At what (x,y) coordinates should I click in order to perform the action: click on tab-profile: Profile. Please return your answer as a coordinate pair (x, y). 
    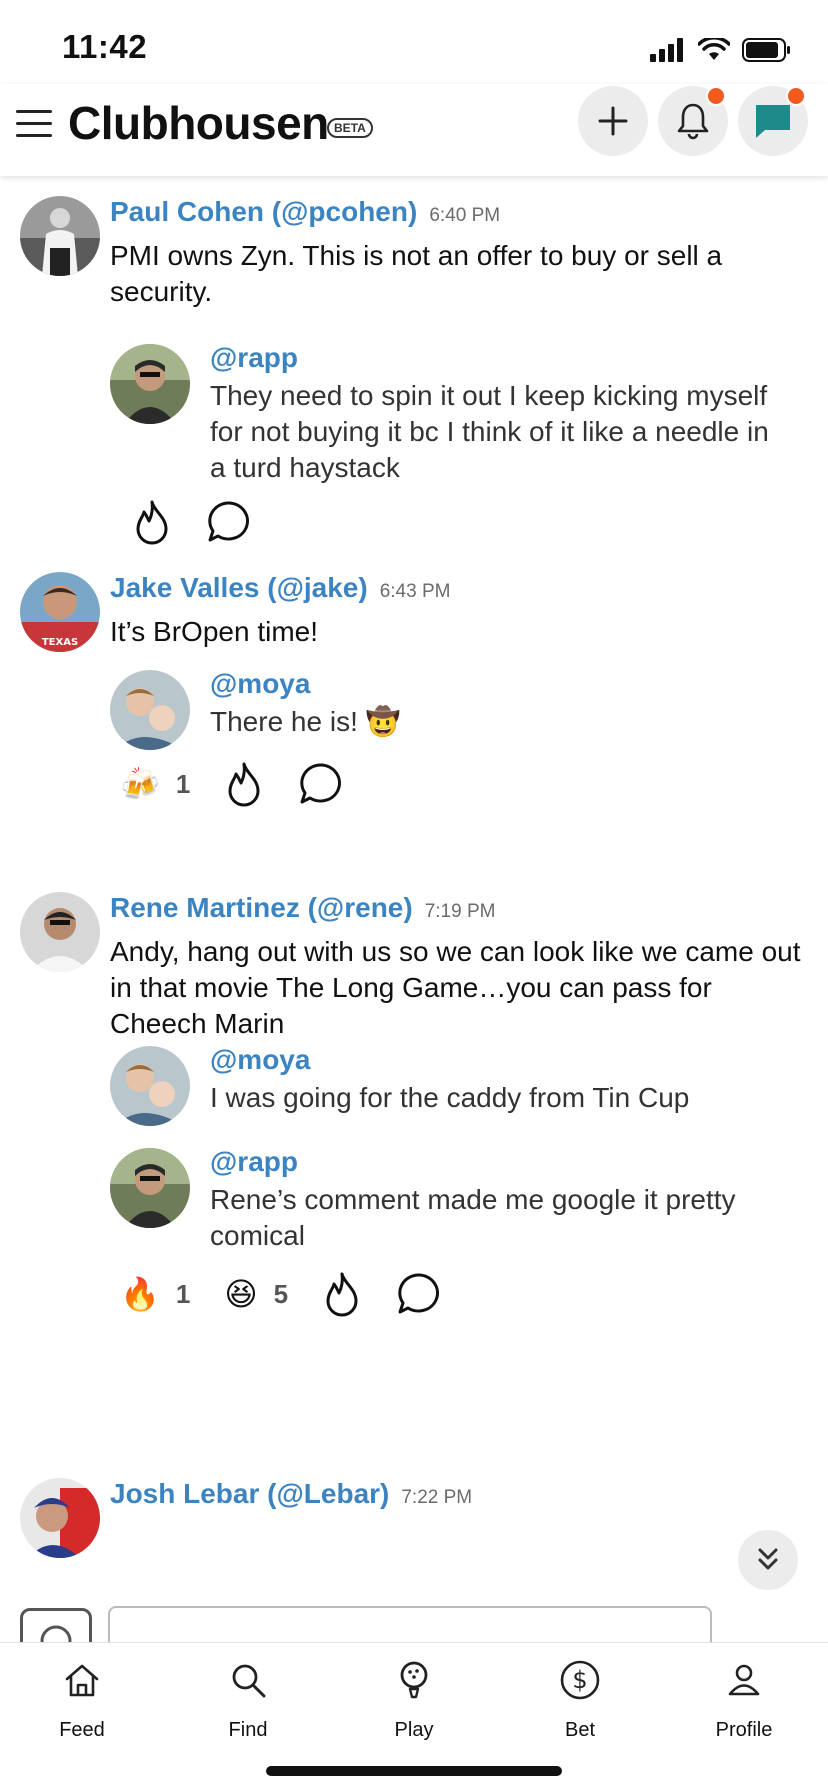
    Looking at the image, I should click on (744, 1698).